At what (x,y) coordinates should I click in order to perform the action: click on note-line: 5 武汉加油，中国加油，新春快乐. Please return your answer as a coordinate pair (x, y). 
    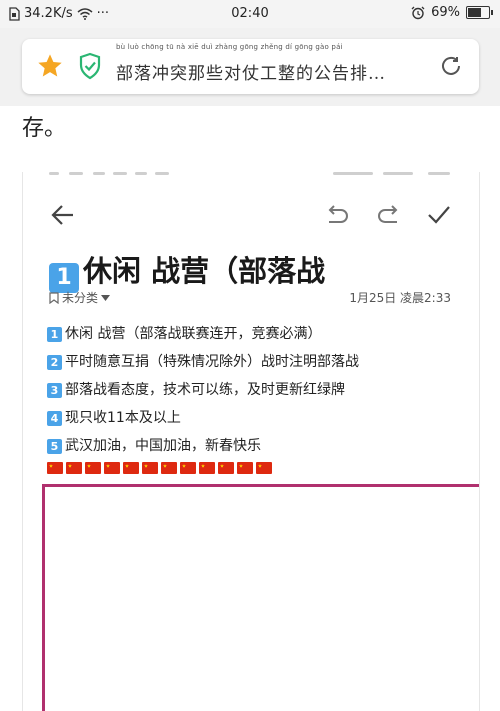
    Looking at the image, I should click on (203, 446).